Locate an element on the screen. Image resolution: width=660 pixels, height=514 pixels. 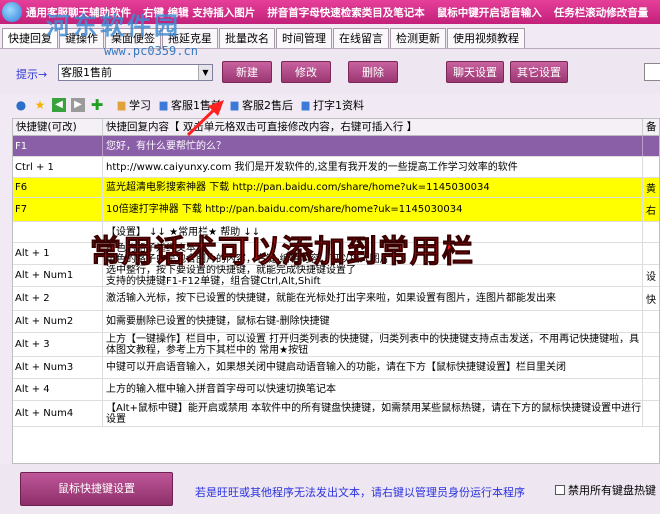
common-item-service2: ▆ 客服2售后 is located at coordinates (261, 105).